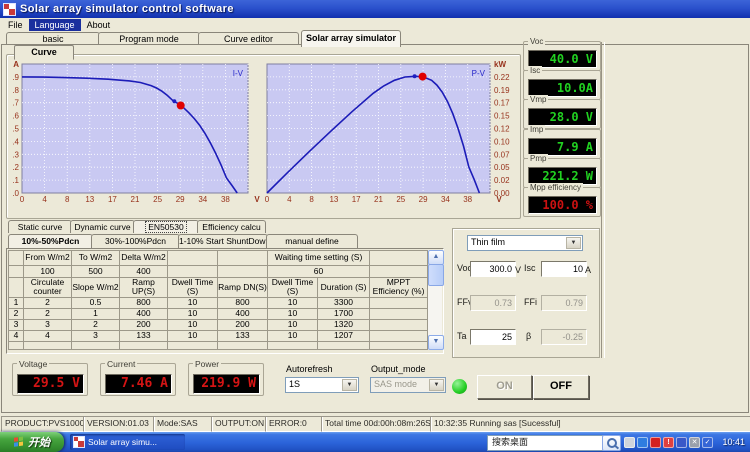  What do you see at coordinates (32, 442) in the screenshot?
I see `start-button: 开始` at bounding box center [32, 442].